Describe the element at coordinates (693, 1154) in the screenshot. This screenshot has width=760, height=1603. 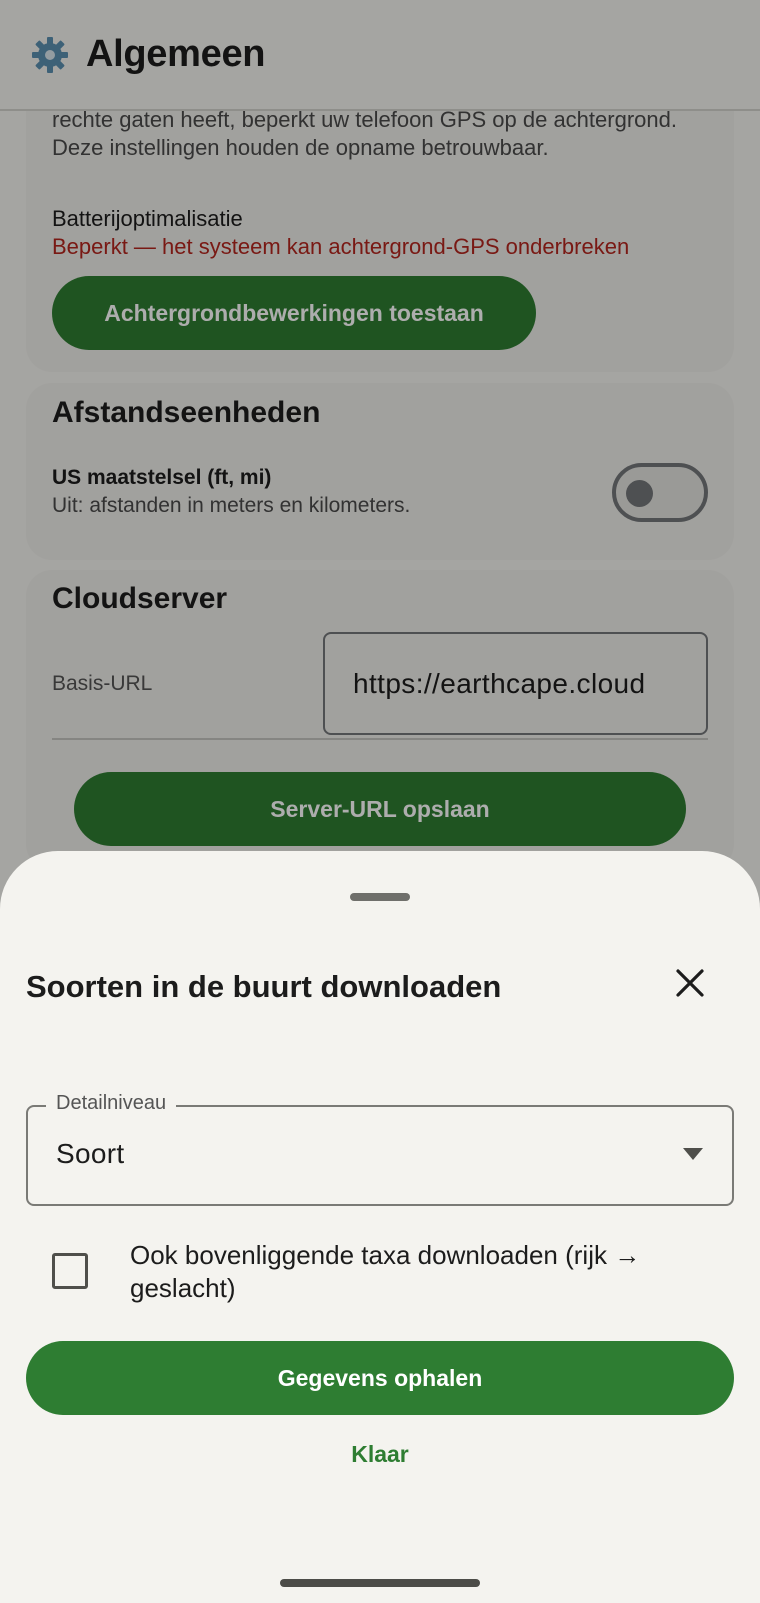
I see `dropdown-arrow-icon` at that location.